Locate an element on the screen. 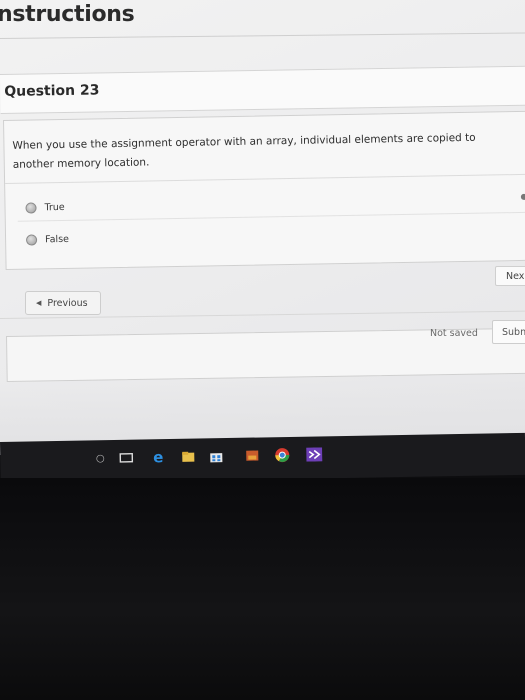  save-status: Not saved is located at coordinates (454, 333).